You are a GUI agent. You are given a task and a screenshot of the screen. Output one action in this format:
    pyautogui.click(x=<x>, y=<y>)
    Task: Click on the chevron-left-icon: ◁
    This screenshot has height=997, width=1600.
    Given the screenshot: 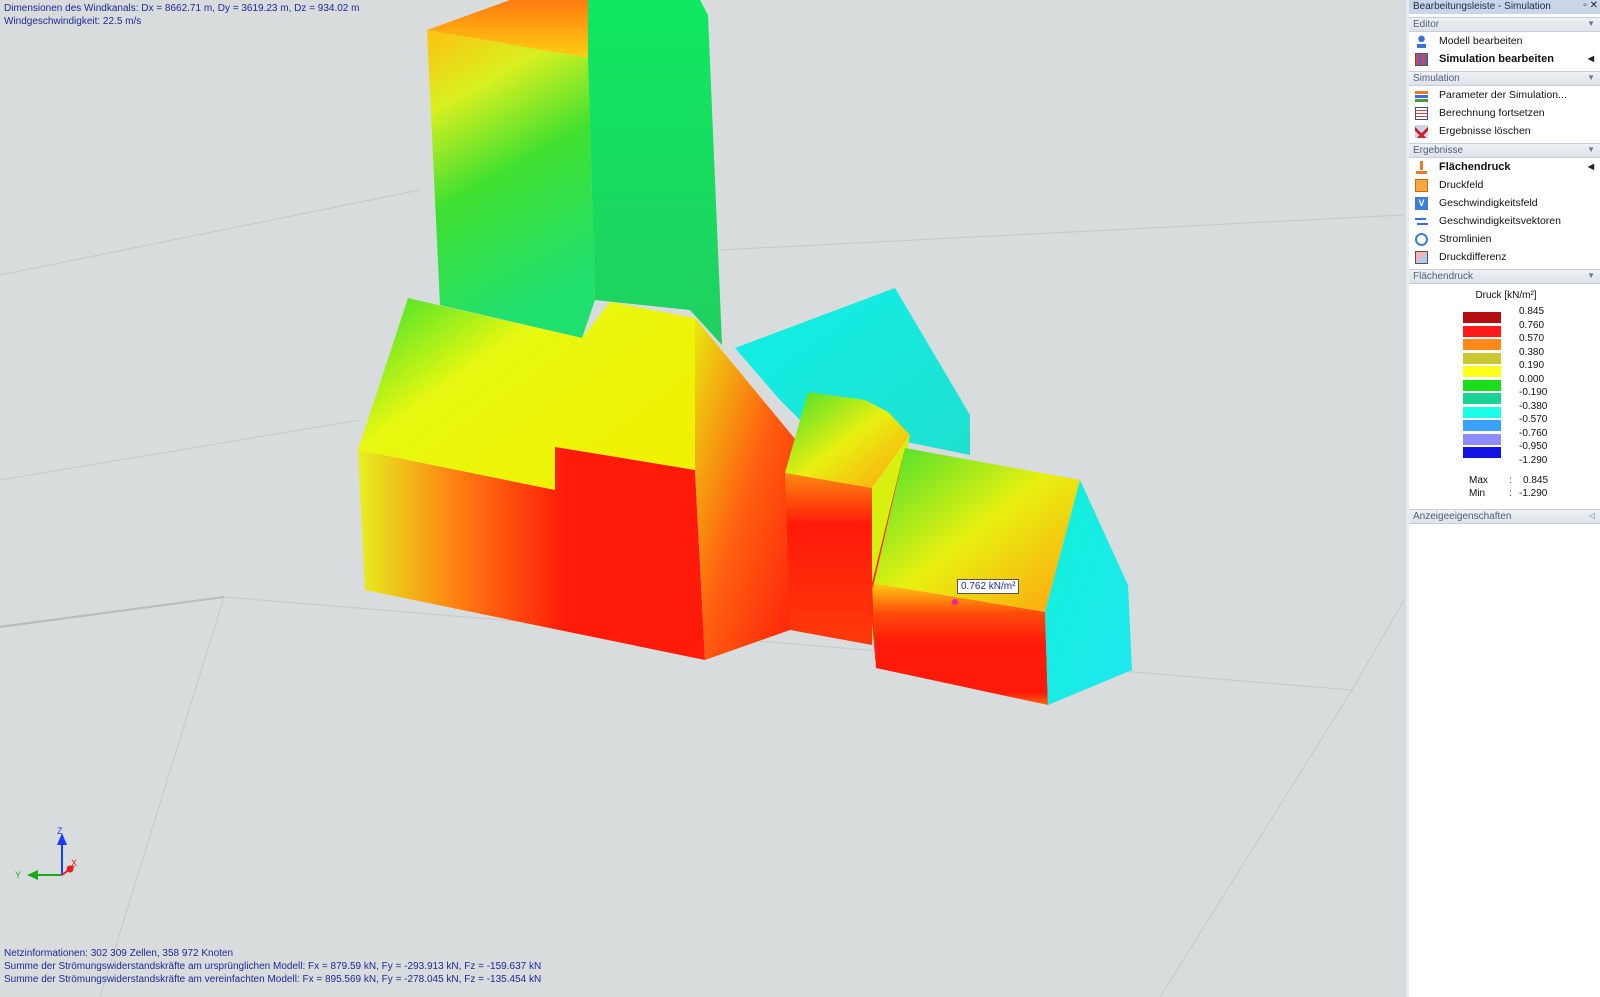 What is the action you would take?
    pyautogui.click(x=1592, y=515)
    